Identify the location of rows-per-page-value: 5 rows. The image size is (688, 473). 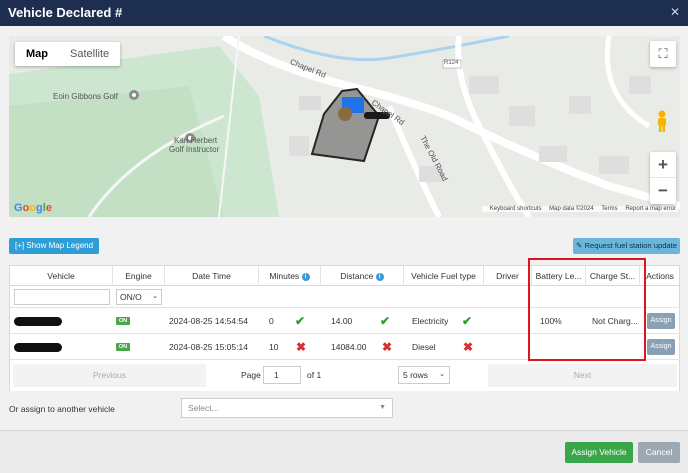
(416, 375).